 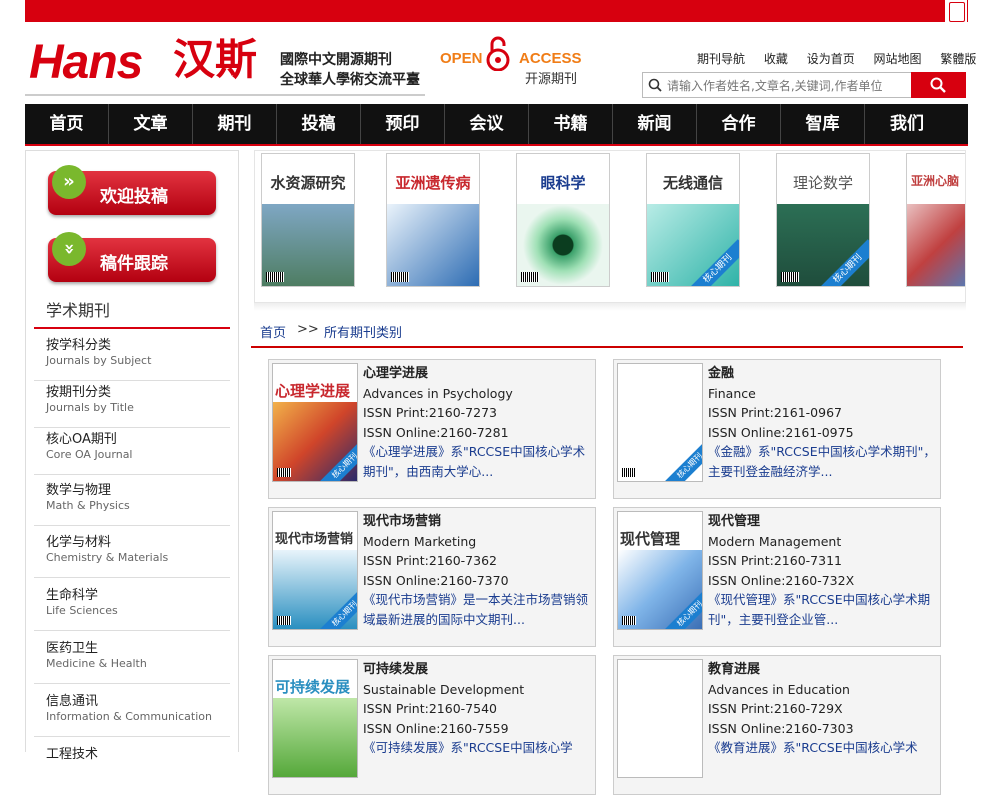 I want to click on journal-title: 心理学进展, so click(x=478, y=374).